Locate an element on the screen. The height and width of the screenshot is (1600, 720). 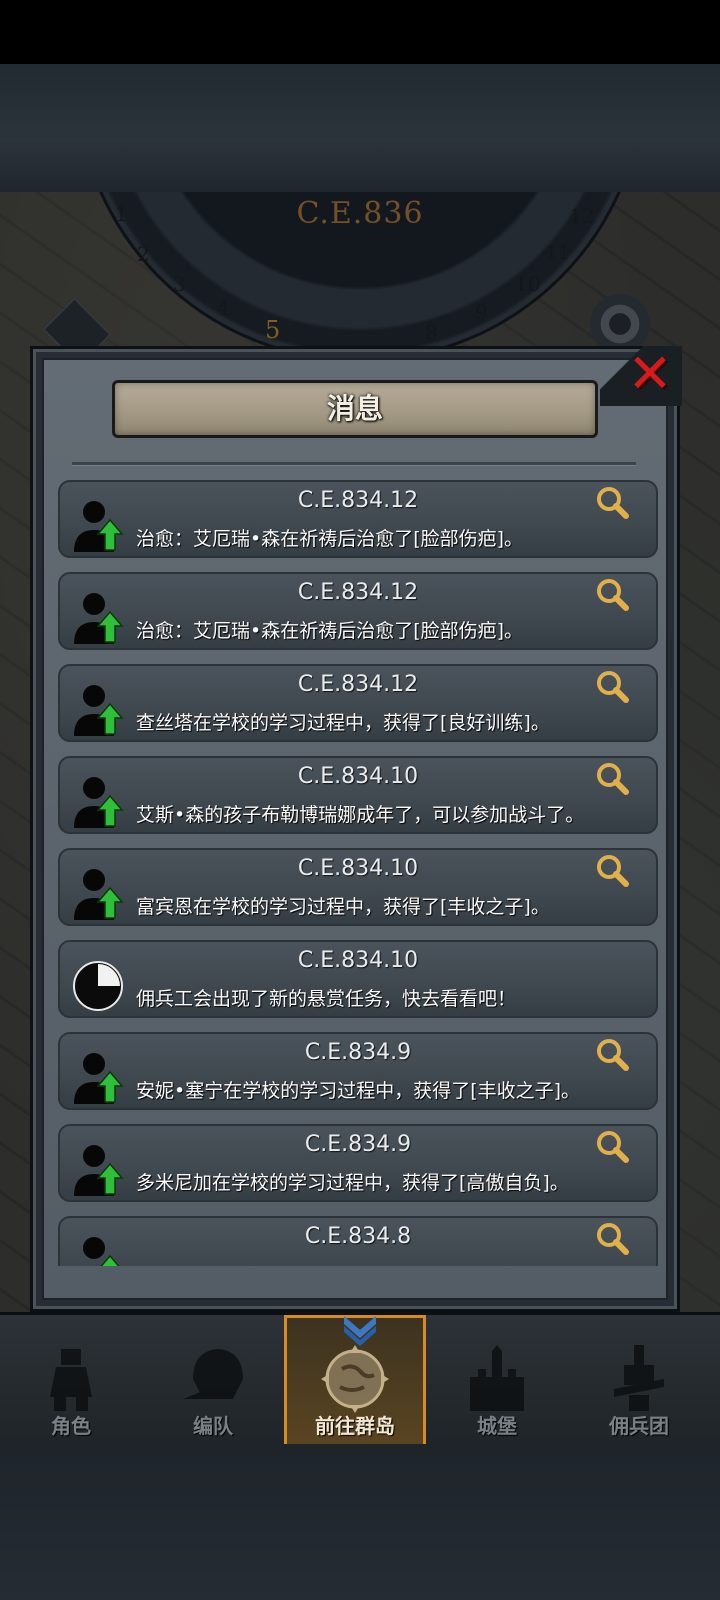
nav-tab-label: 前往群岛 is located at coordinates (355, 1426).